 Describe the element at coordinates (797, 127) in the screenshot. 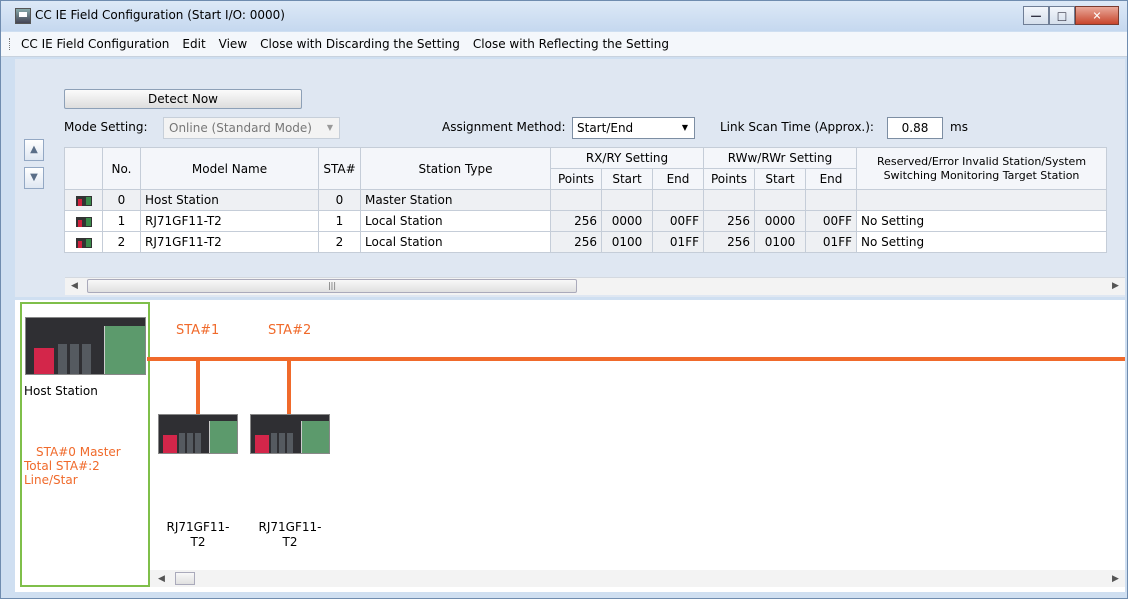

I see `link-scan-time-label: Link Scan Time (Approx.):` at that location.